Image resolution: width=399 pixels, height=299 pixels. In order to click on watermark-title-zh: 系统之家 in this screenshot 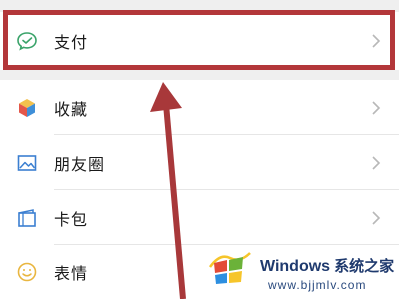, I will do `click(364, 266)`.